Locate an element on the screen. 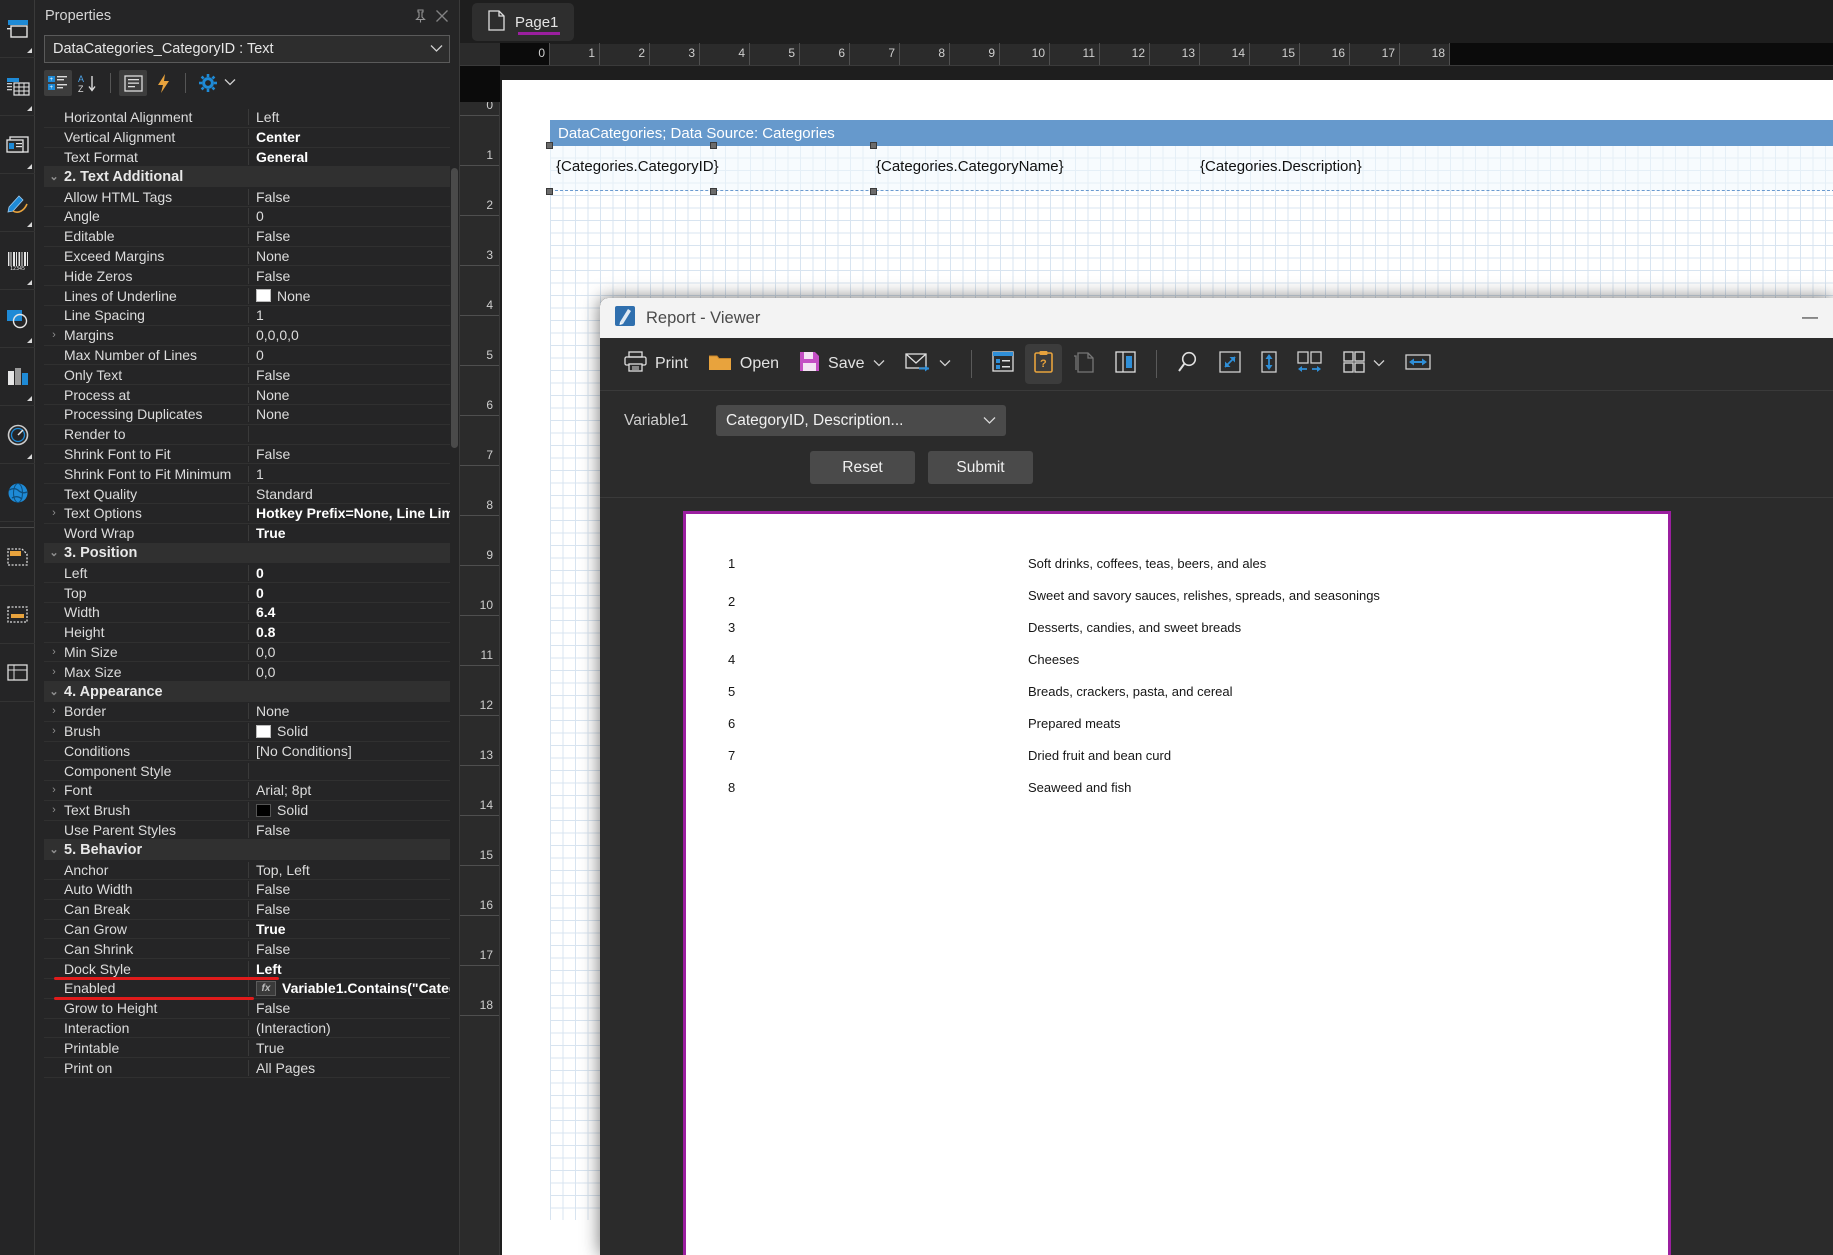  report-field: {Categories.CategoryID} is located at coordinates (637, 166).